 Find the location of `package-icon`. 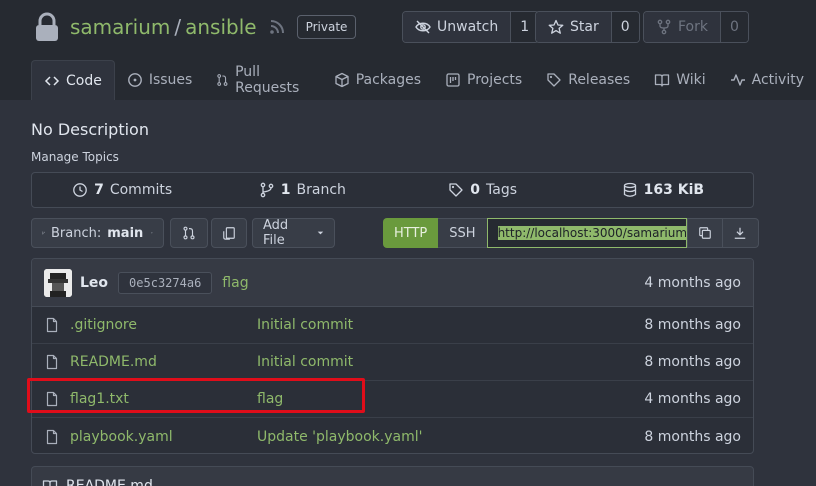

package-icon is located at coordinates (342, 80).